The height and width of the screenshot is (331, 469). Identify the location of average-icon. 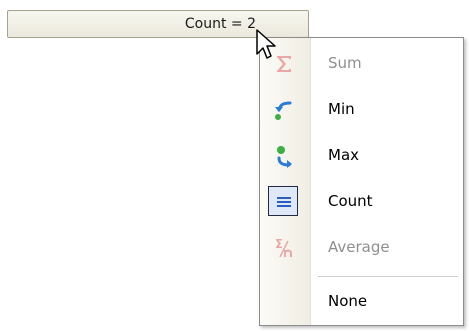
(284, 248).